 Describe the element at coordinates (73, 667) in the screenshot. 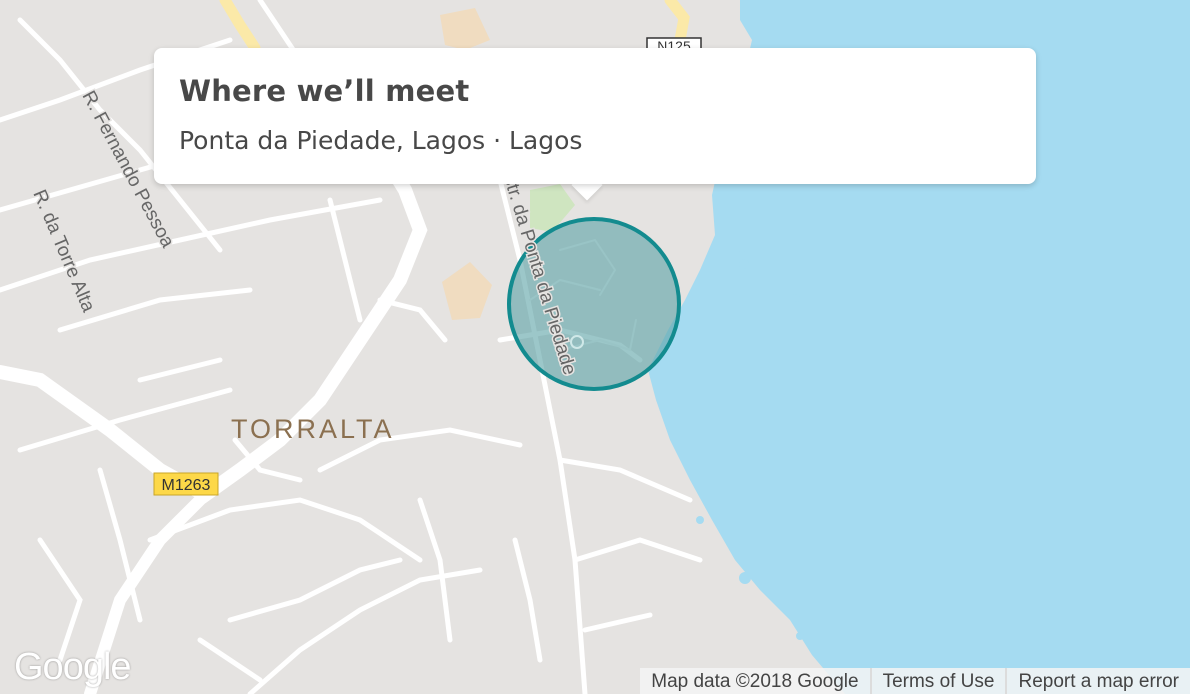

I see `google-logo: Google` at that location.